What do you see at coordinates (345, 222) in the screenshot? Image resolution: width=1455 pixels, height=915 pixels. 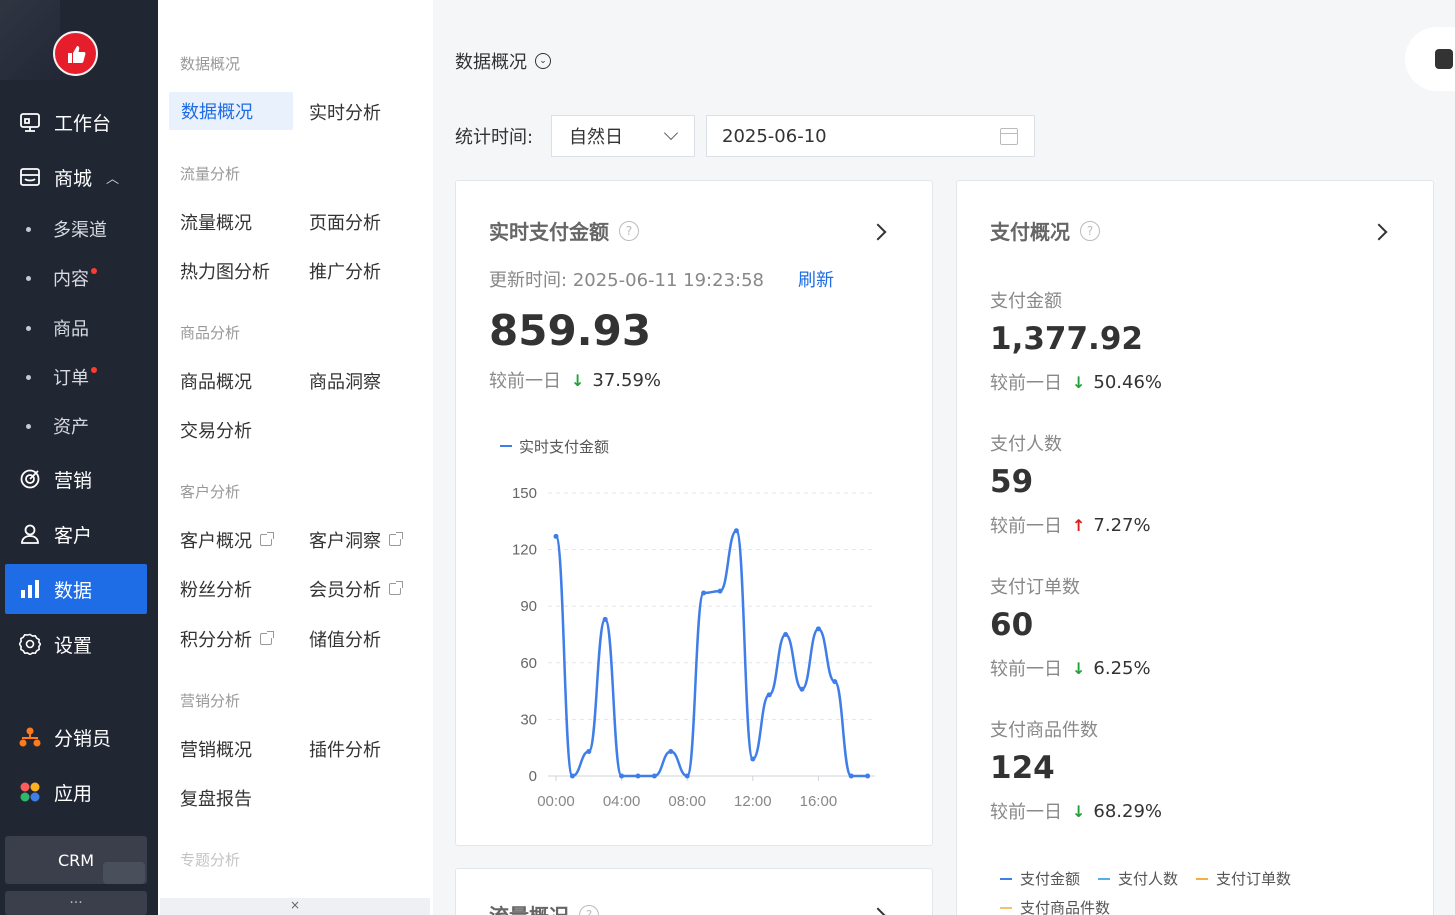 I see `menu-item: 页面分析` at bounding box center [345, 222].